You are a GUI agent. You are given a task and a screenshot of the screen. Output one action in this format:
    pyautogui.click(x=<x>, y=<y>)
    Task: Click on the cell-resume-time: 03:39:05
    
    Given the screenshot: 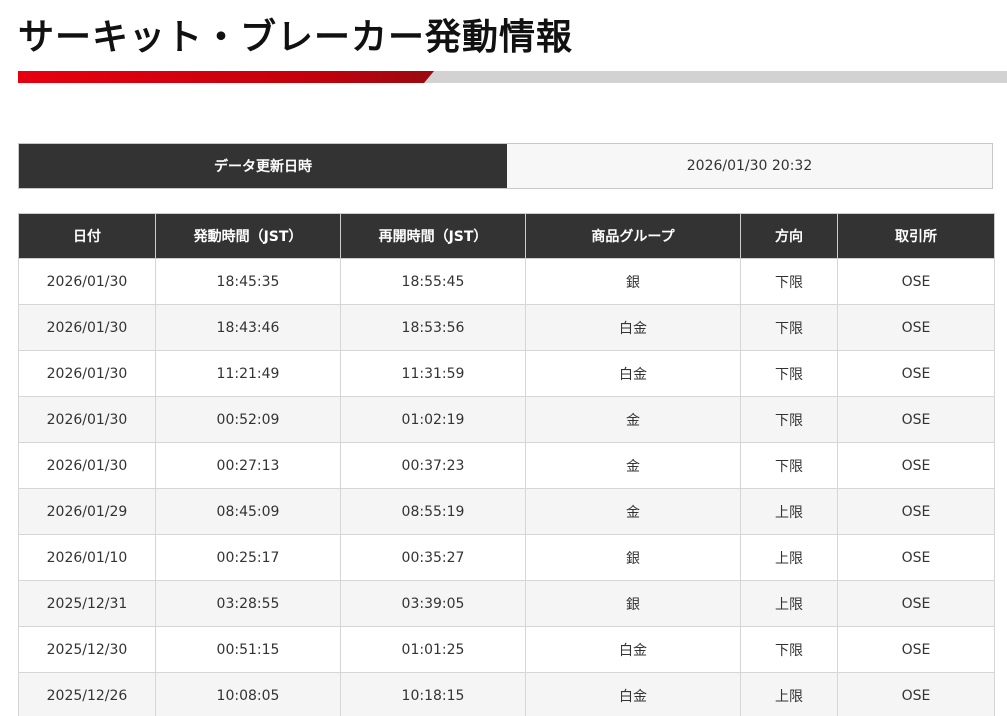 What is the action you would take?
    pyautogui.click(x=433, y=603)
    